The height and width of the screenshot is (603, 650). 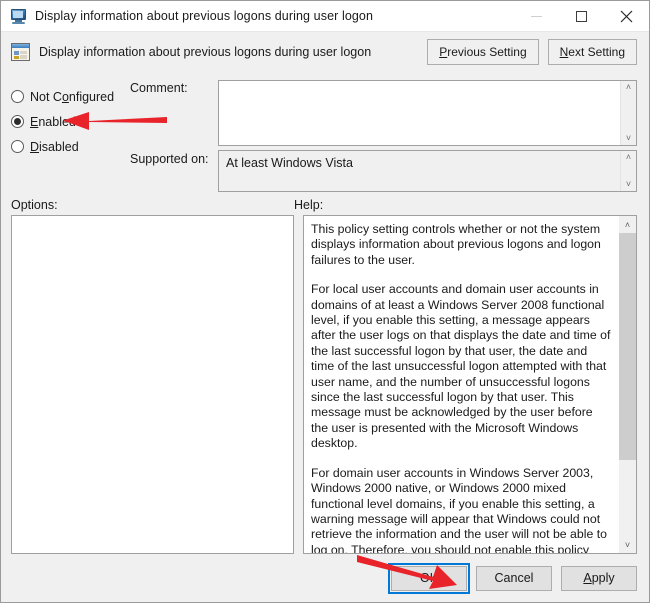 I want to click on apply-button: Apply, so click(x=599, y=578).